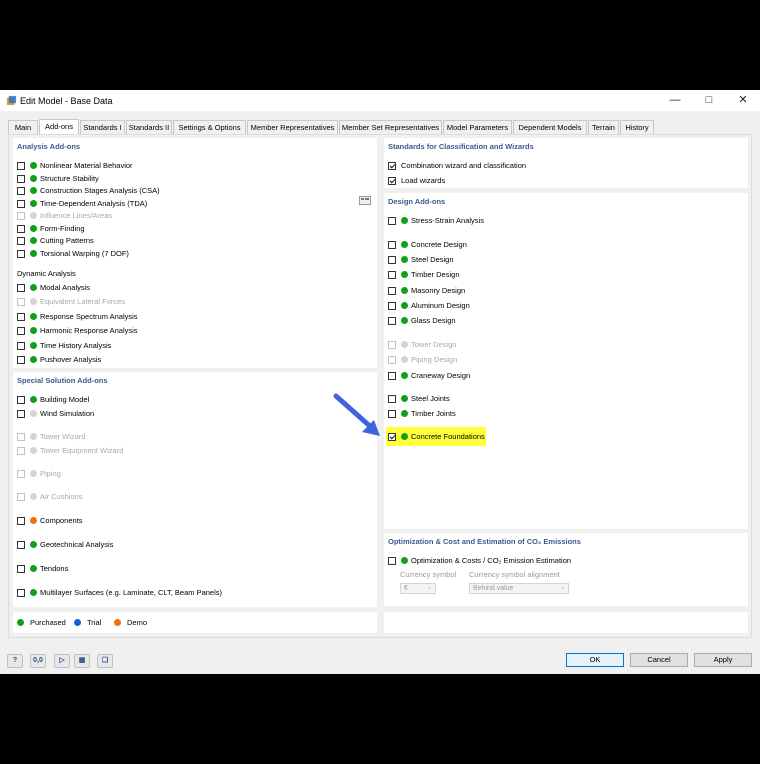 Image resolution: width=760 pixels, height=764 pixels. I want to click on tab-dependent-models: Dependent Models, so click(550, 127).